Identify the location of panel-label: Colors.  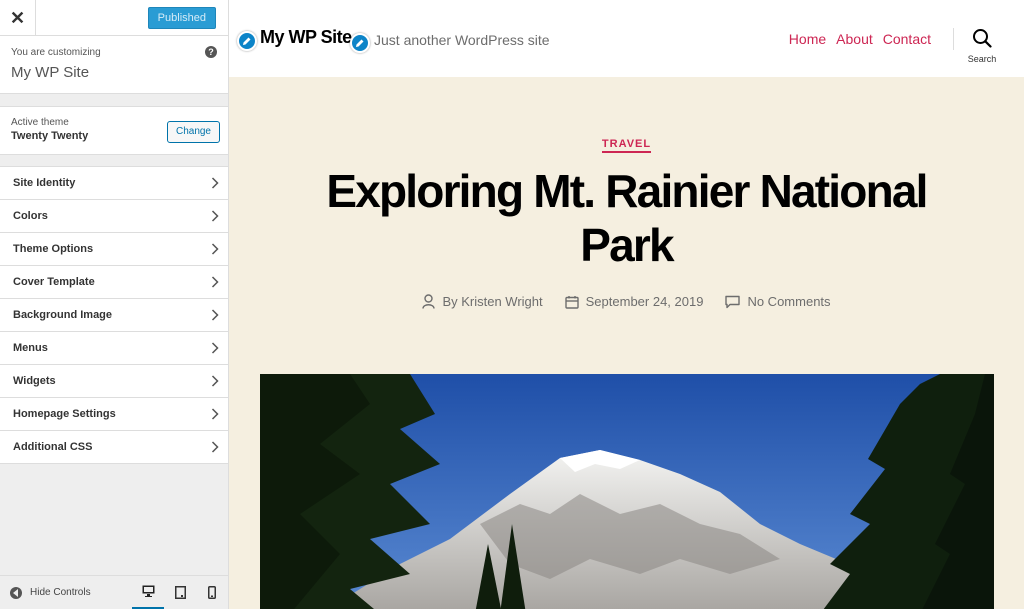
(30, 216).